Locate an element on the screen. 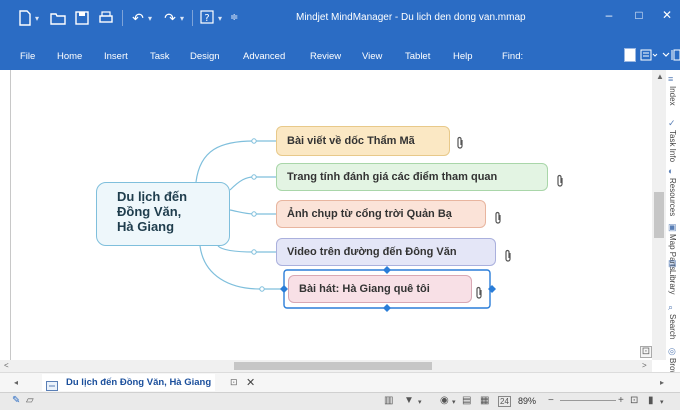 The height and width of the screenshot is (410, 680). zoom-slider is located at coordinates (588, 400).